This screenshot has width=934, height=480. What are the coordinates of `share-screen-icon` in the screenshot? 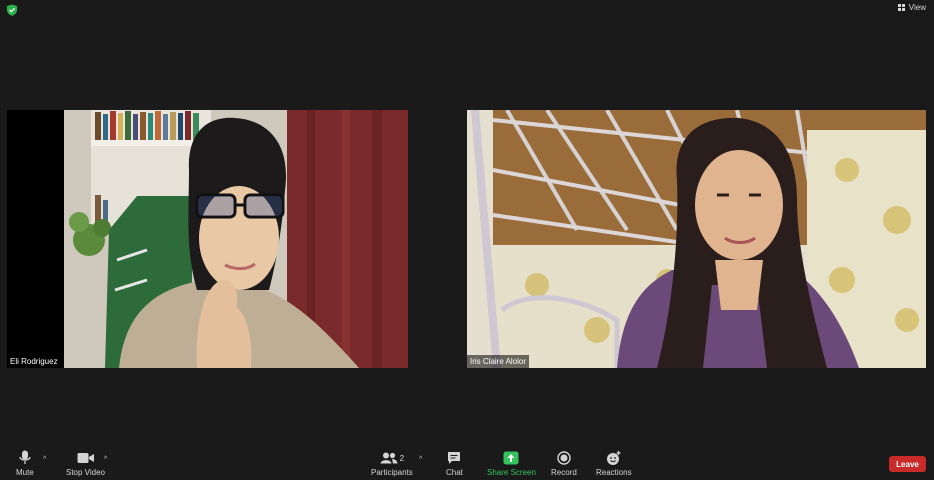 It's located at (511, 458).